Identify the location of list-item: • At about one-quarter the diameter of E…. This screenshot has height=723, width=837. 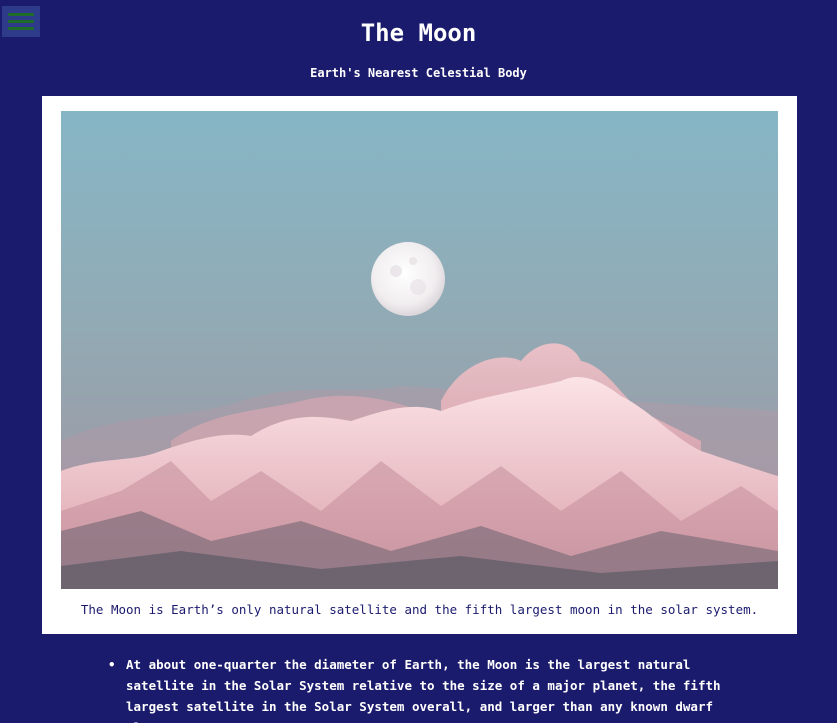
(433, 688).